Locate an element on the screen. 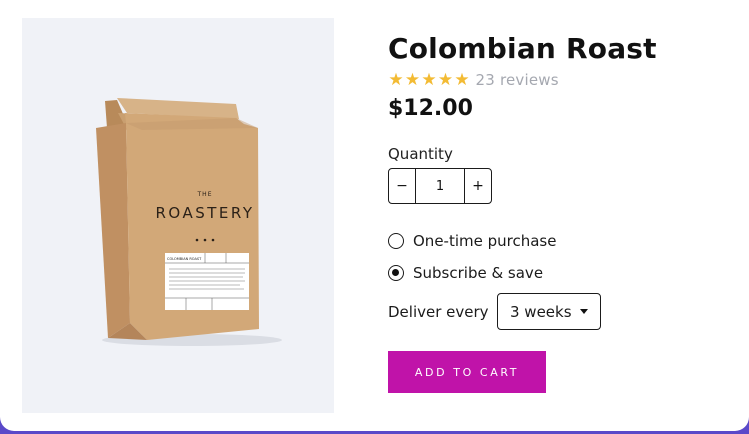  bag-brand-small: THE is located at coordinates (205, 194).